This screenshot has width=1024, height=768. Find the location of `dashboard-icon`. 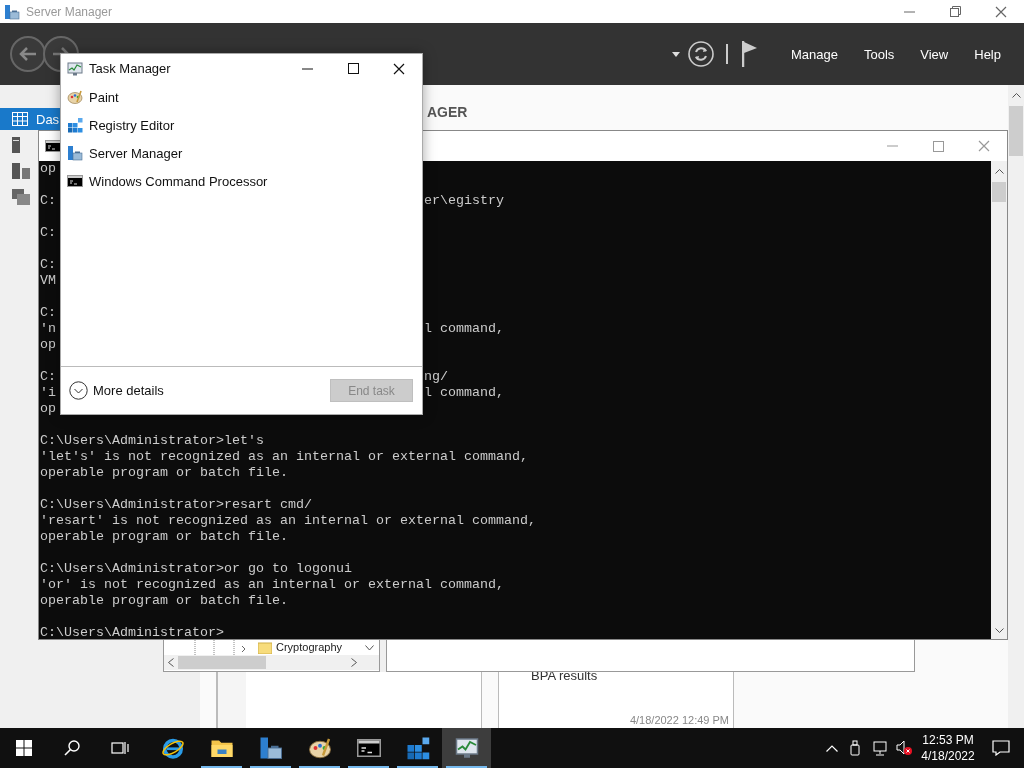

dashboard-icon is located at coordinates (20, 119).